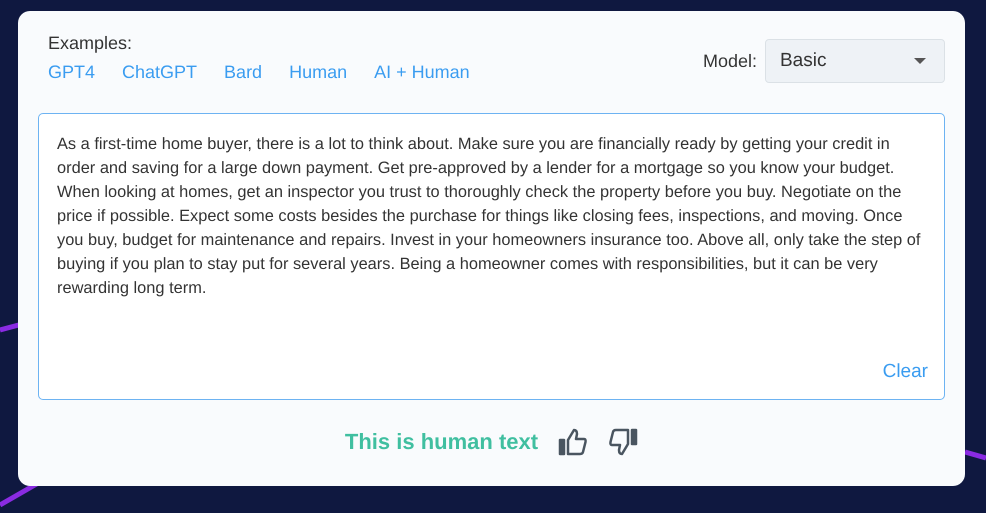  I want to click on examples-label: Examples:, so click(91, 43).